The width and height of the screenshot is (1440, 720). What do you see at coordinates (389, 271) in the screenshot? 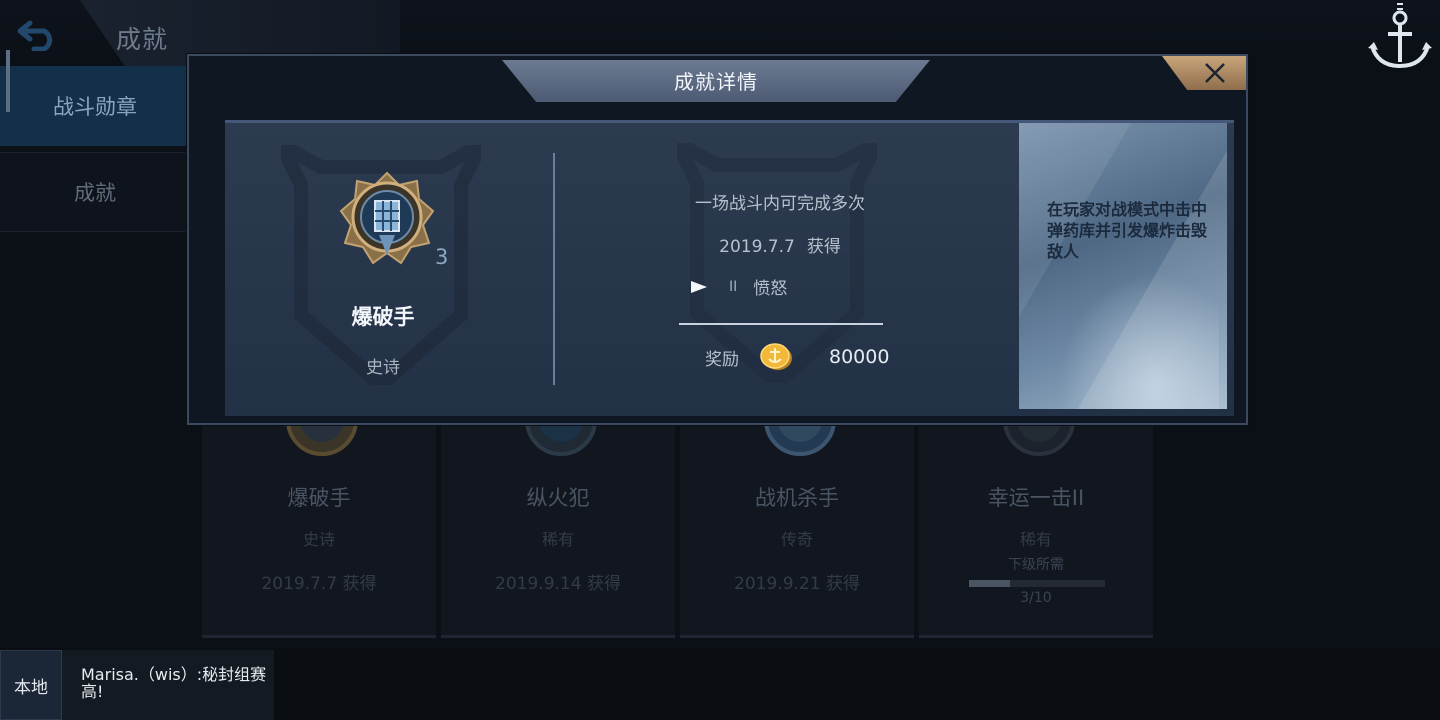
I see `medal-panel: 3 爆破手 史诗` at bounding box center [389, 271].